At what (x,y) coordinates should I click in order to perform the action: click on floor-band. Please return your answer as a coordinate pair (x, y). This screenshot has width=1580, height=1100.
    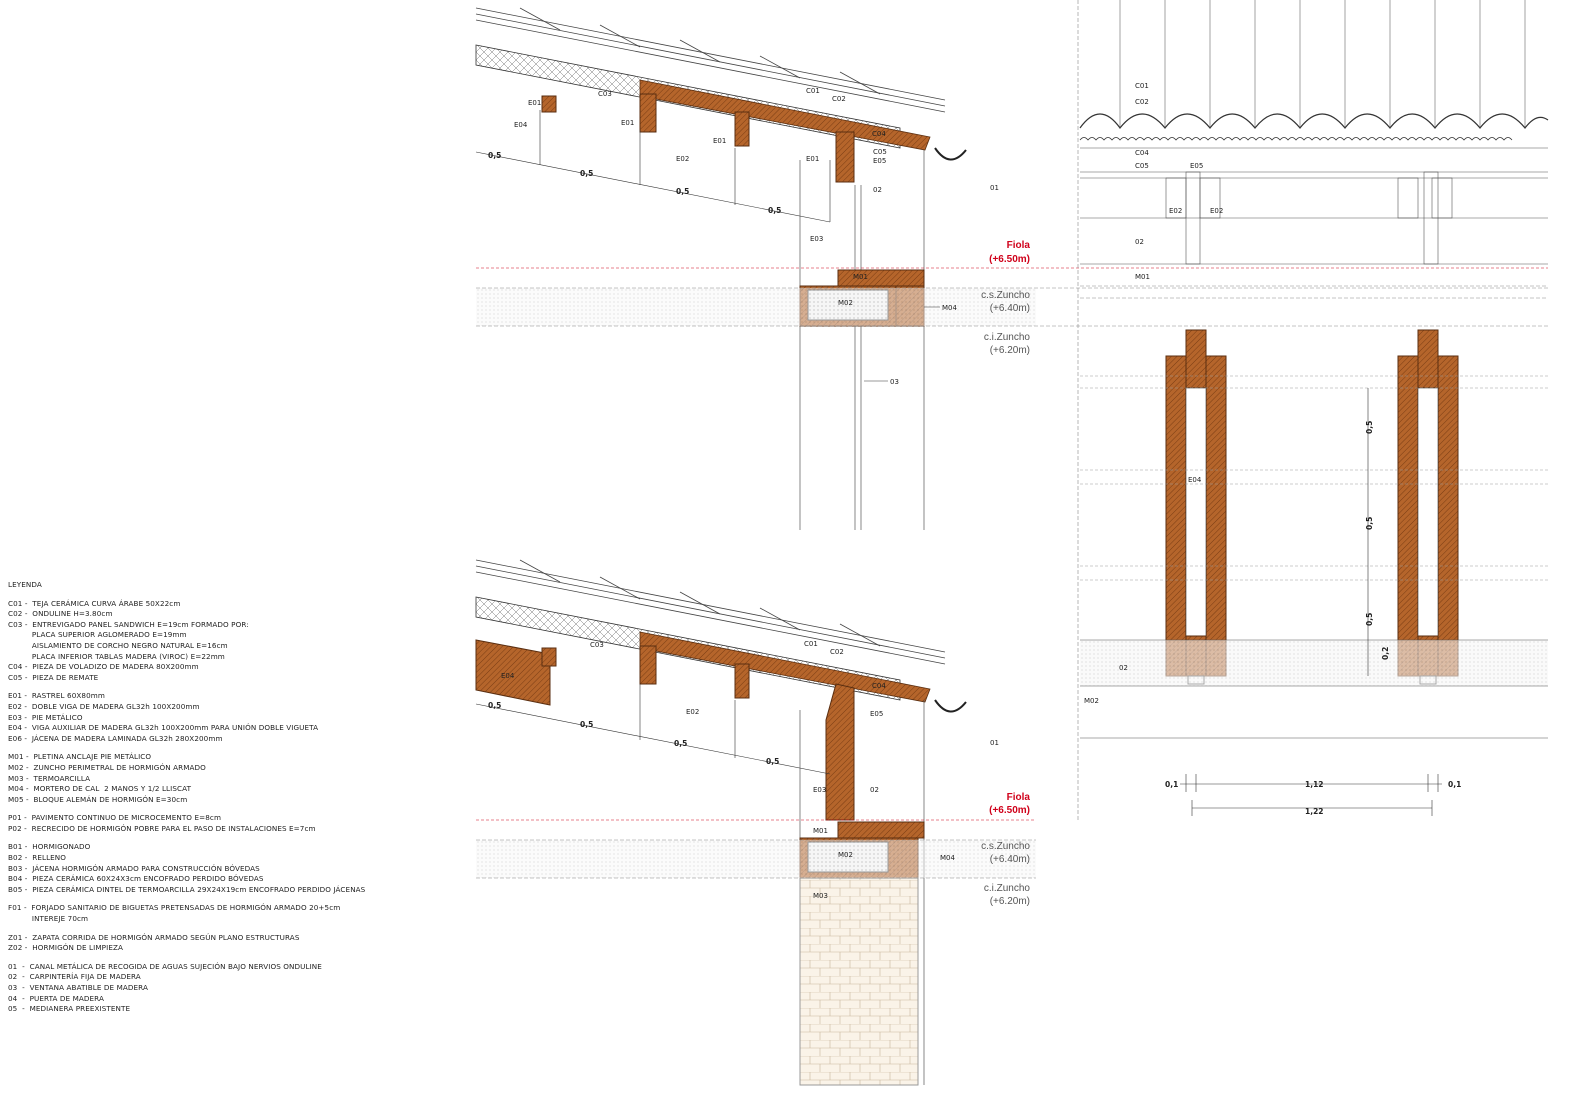
    Looking at the image, I should click on (1314, 663).